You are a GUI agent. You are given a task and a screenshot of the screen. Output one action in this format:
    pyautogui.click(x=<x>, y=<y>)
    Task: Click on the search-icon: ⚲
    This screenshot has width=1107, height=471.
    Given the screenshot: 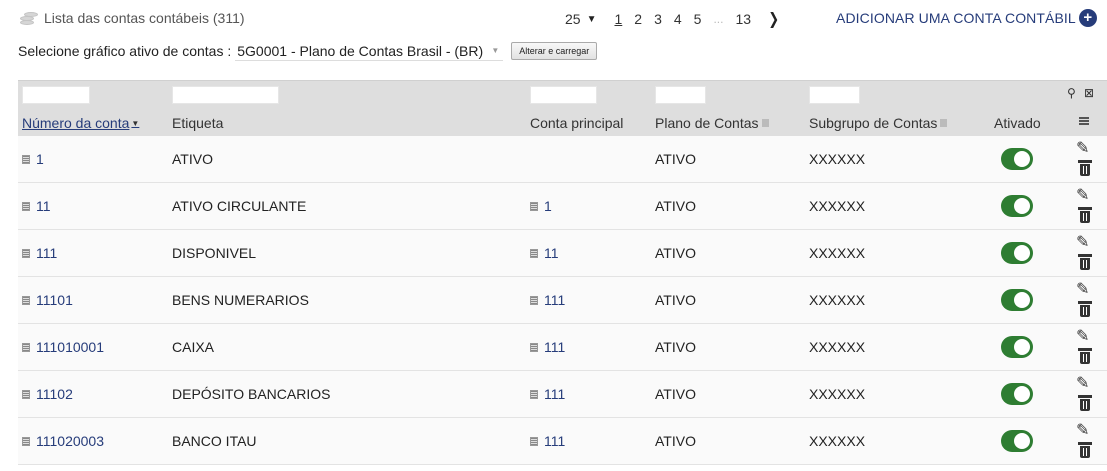 What is the action you would take?
    pyautogui.click(x=1071, y=93)
    